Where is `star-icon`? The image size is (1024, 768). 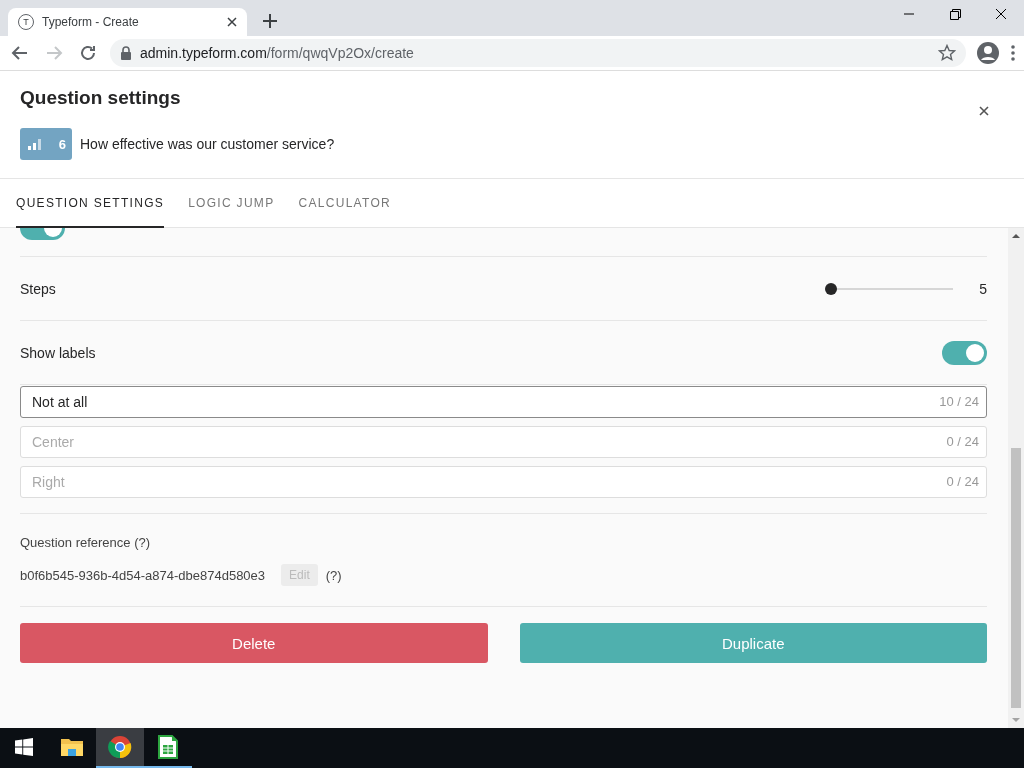
star-icon is located at coordinates (947, 53).